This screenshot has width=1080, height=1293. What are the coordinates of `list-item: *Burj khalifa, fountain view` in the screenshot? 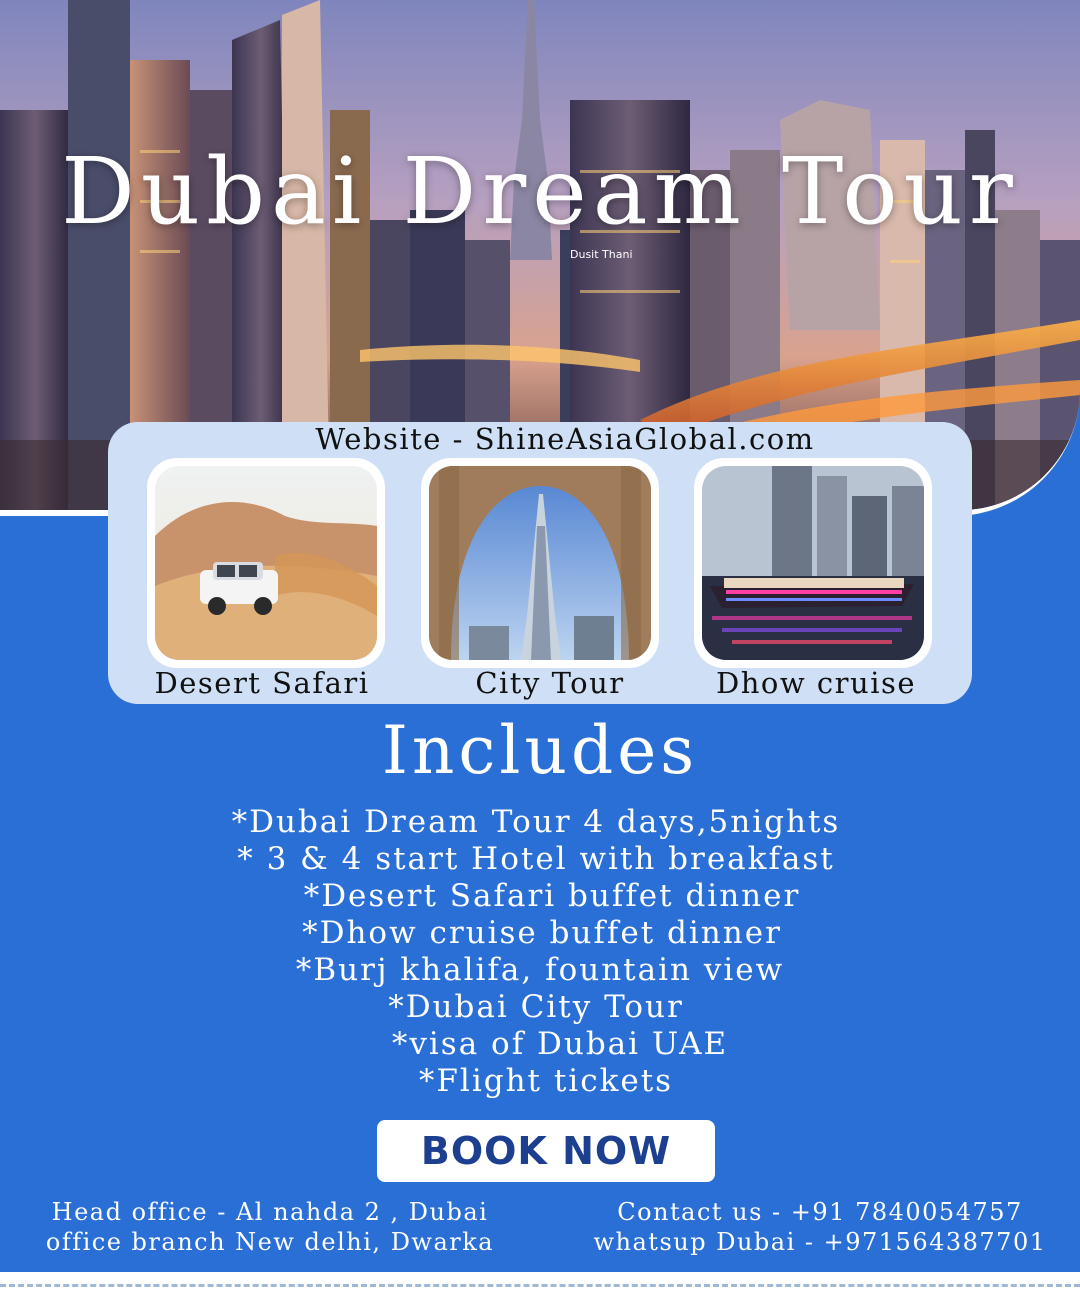 It's located at (540, 970).